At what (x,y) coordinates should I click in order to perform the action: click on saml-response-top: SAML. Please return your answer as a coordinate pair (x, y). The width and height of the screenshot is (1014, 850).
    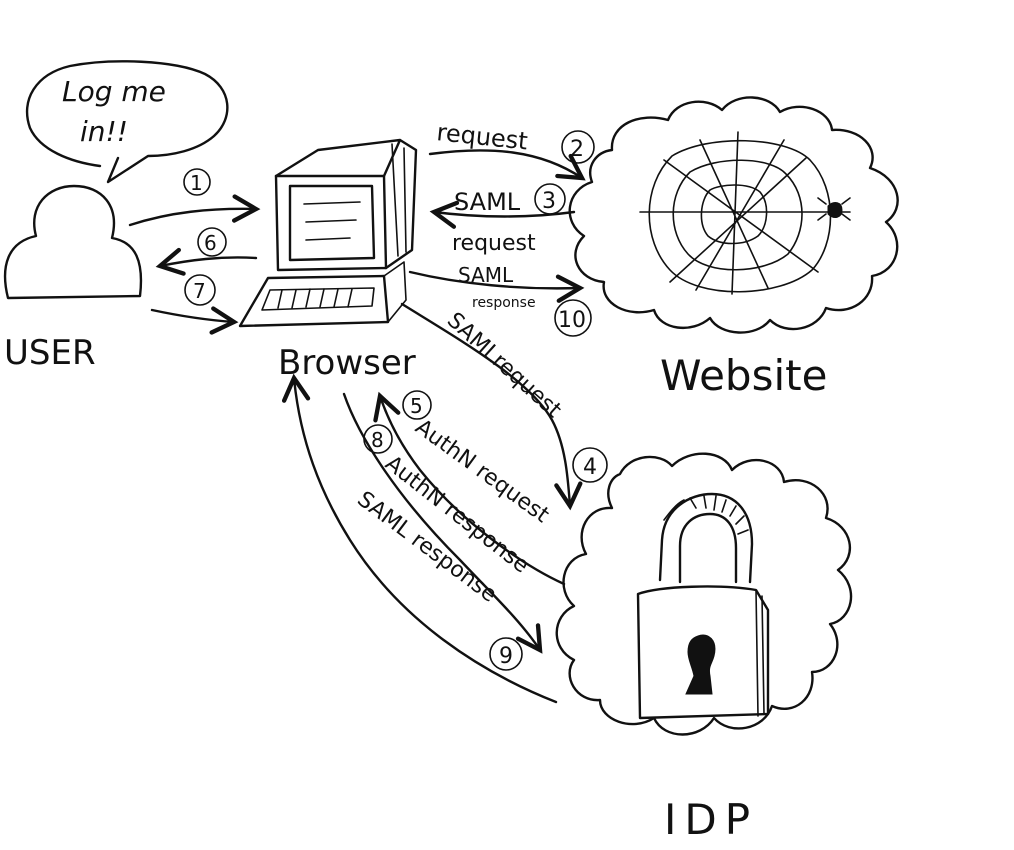
    Looking at the image, I should click on (486, 275).